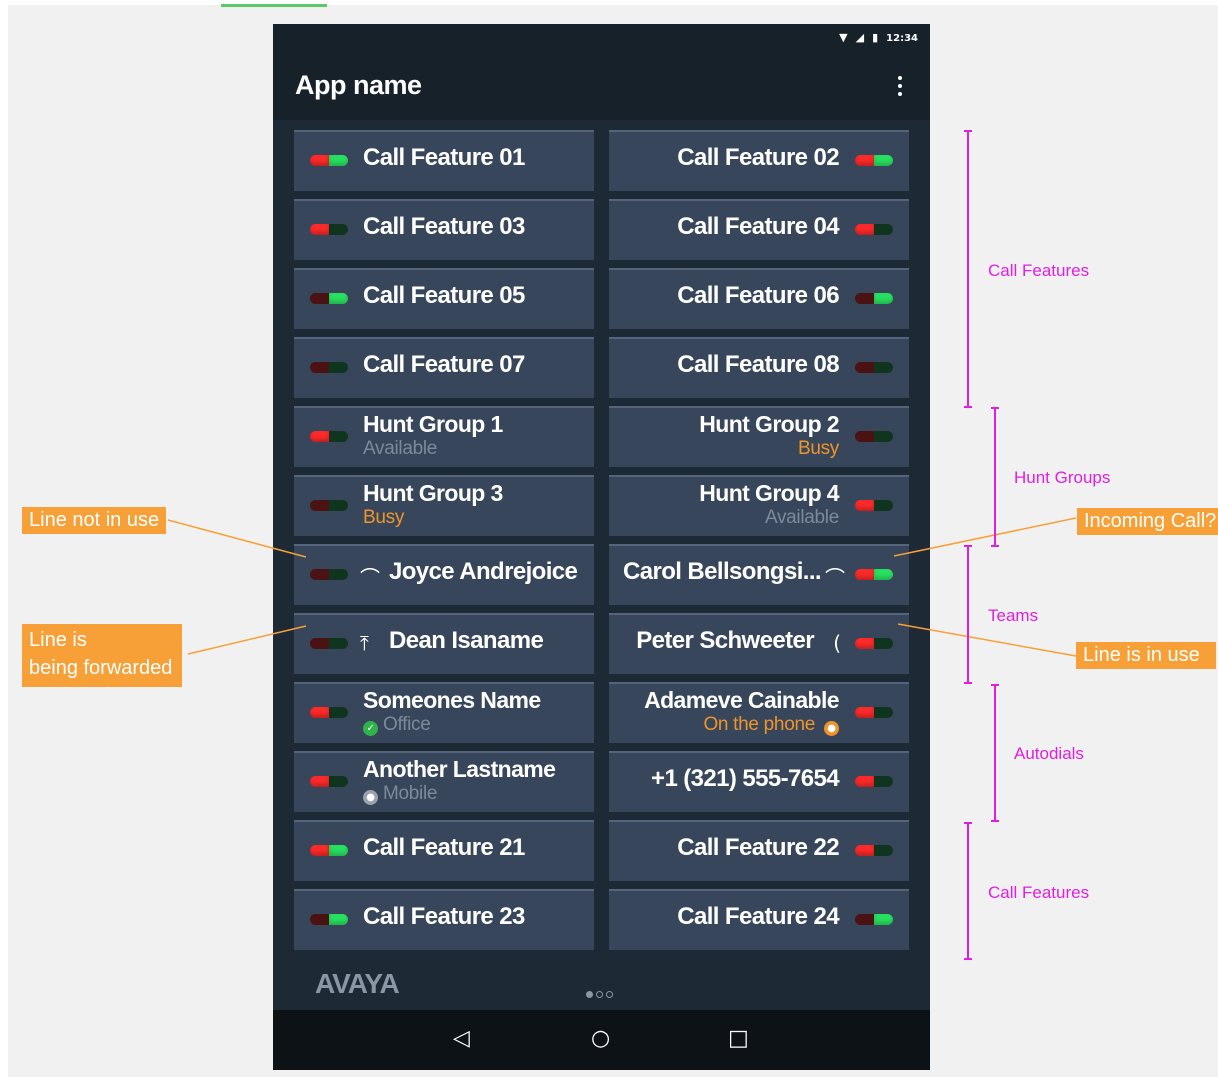 This screenshot has width=1218, height=1077. What do you see at coordinates (968, 891) in the screenshot?
I see `bracket-call-features-bottom` at bounding box center [968, 891].